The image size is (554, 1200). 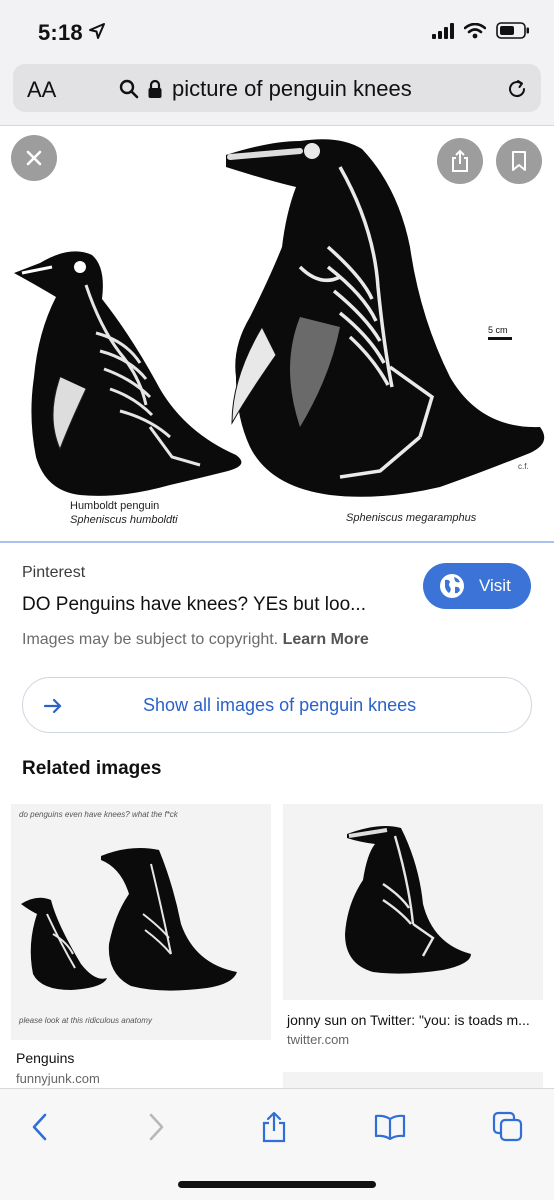 What do you see at coordinates (477, 586) in the screenshot?
I see `visit-button: Visit` at bounding box center [477, 586].